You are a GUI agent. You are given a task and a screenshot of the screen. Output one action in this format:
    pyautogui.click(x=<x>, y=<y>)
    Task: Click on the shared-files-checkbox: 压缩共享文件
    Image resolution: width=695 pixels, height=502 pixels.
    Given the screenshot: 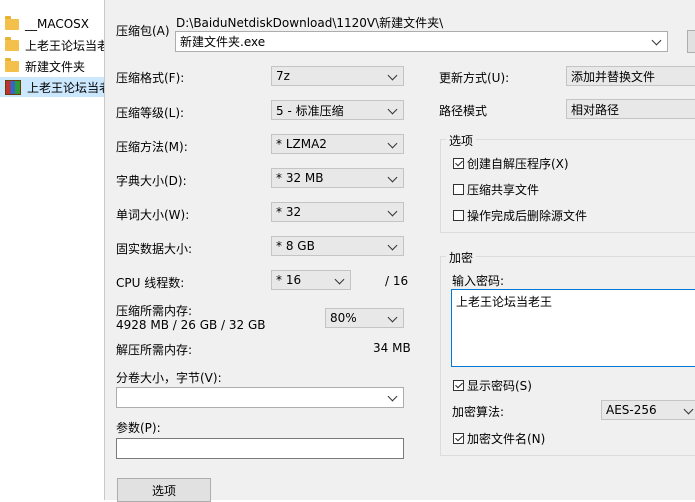 What is the action you would take?
    pyautogui.click(x=496, y=189)
    